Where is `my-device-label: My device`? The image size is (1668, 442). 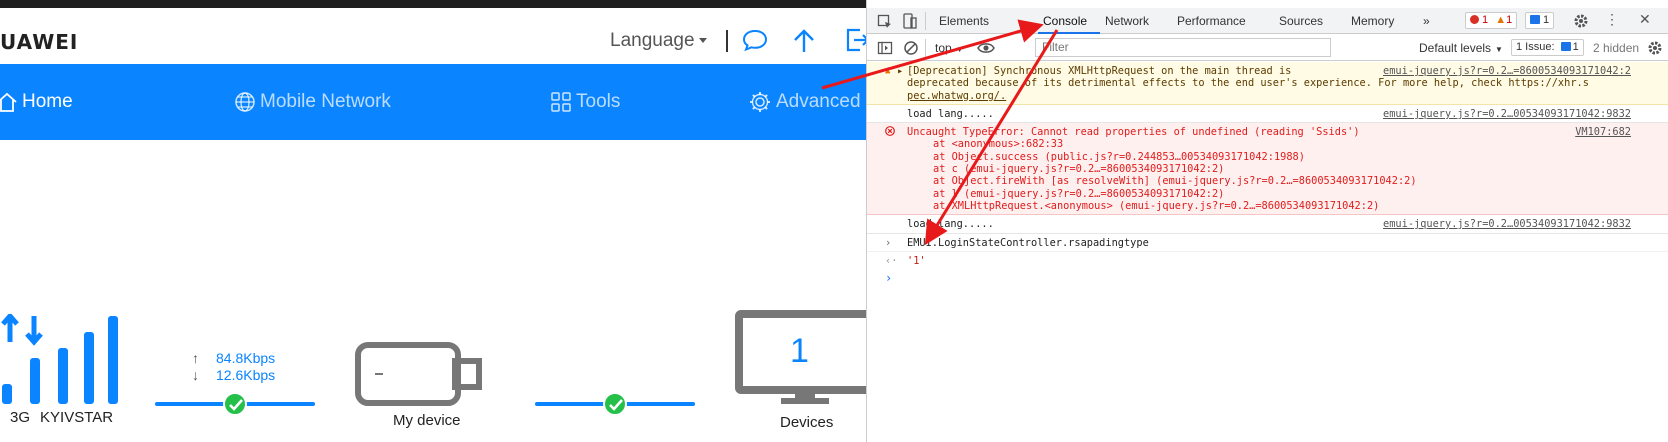 my-device-label: My device is located at coordinates (427, 420).